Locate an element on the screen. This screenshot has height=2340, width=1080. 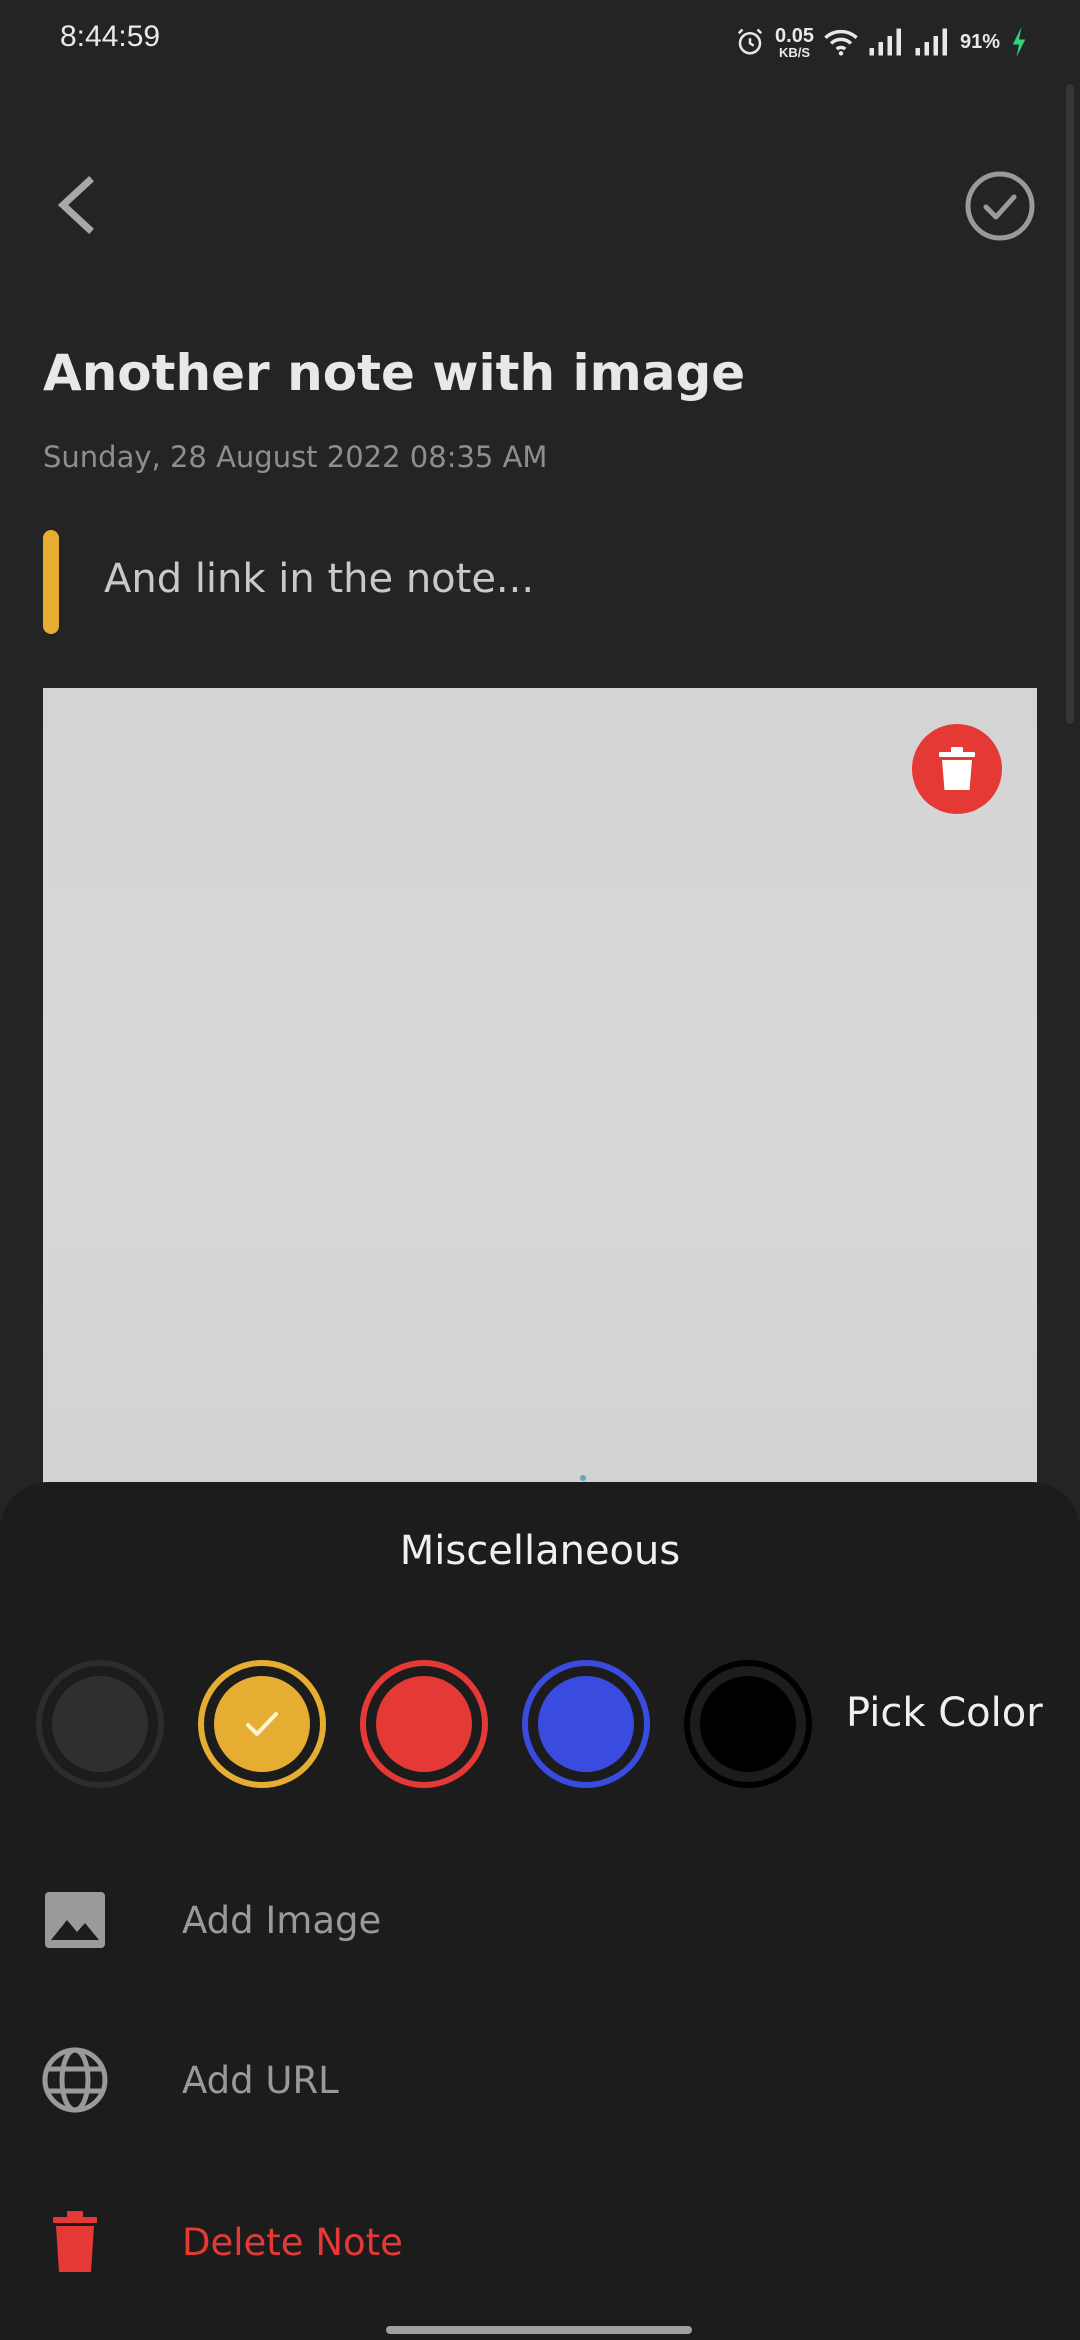
color-option-default is located at coordinates (100, 1724).